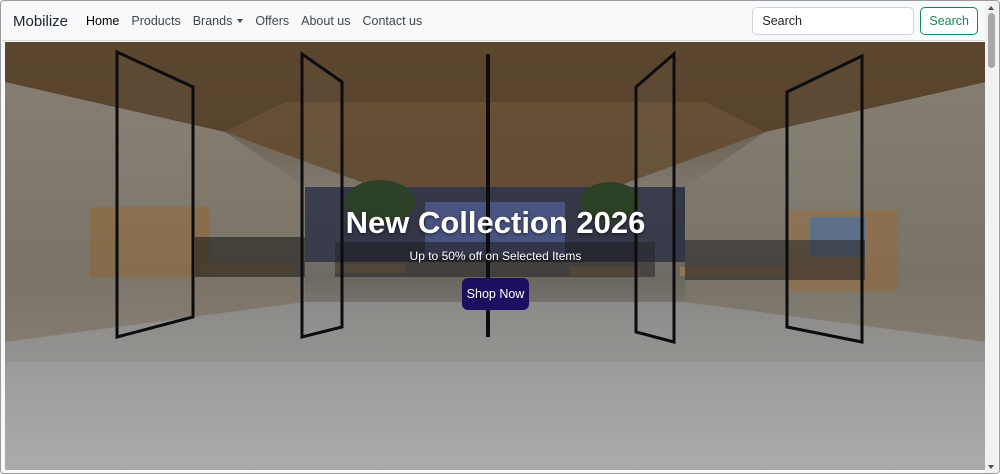  Describe the element at coordinates (102, 21) in the screenshot. I see `nav-link-home: Home` at that location.